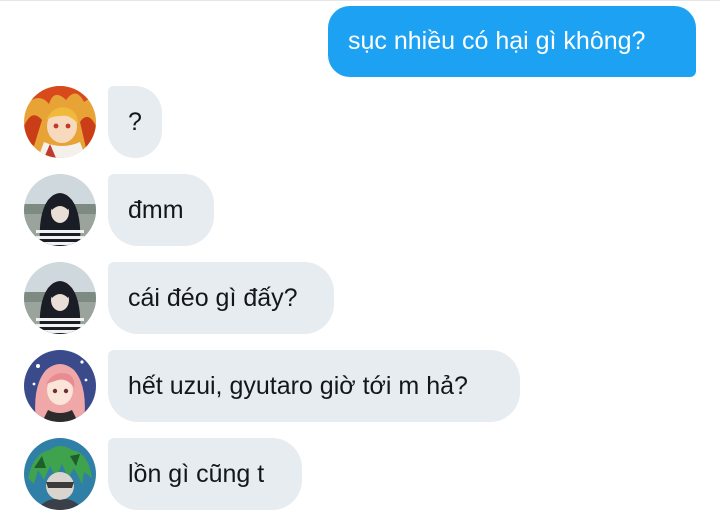 The image size is (720, 526). I want to click on incoming-message-text: ?, so click(135, 121).